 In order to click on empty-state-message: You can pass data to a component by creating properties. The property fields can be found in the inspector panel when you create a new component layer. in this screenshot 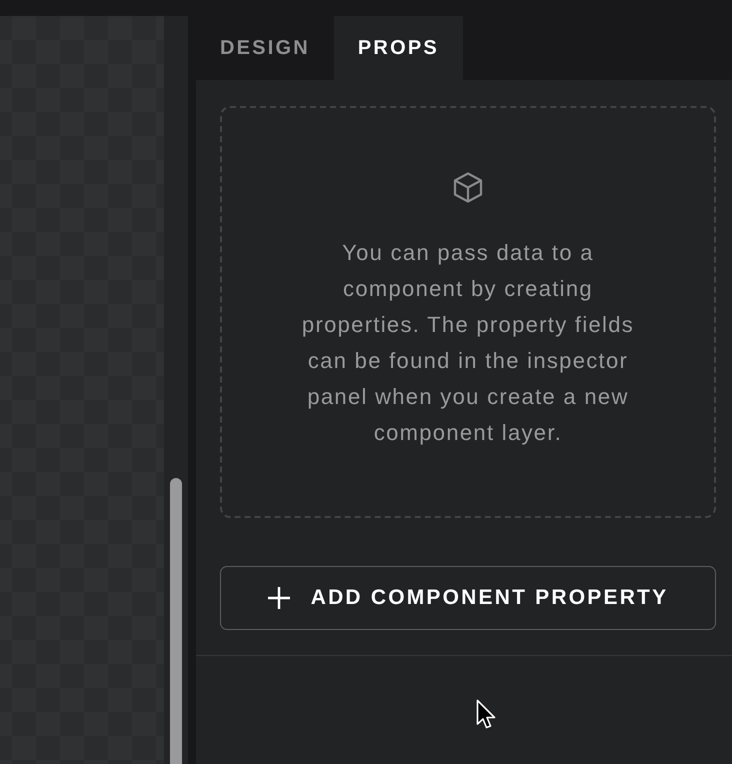, I will do `click(468, 343)`.